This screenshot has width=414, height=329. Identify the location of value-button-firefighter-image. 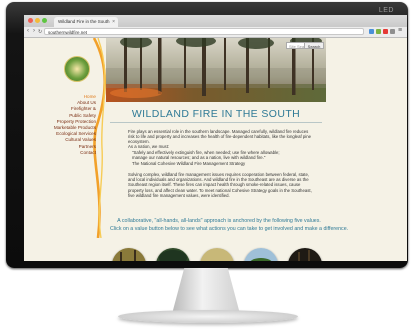
(129, 254).